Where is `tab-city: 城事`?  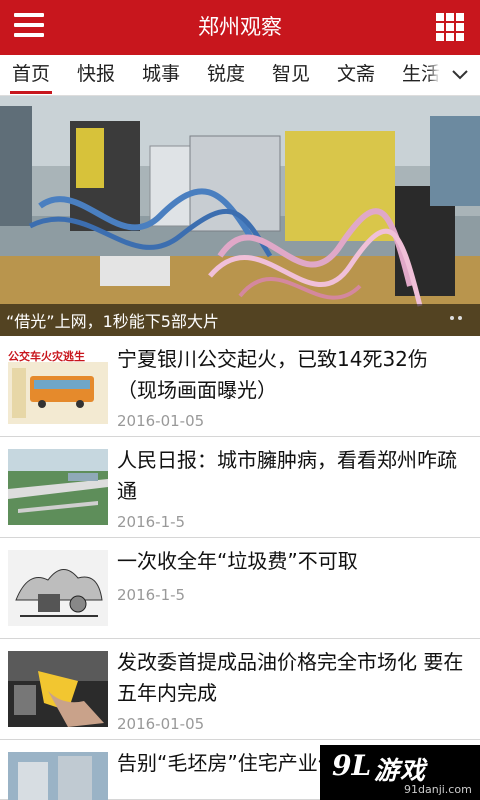 tab-city: 城事 is located at coordinates (161, 75).